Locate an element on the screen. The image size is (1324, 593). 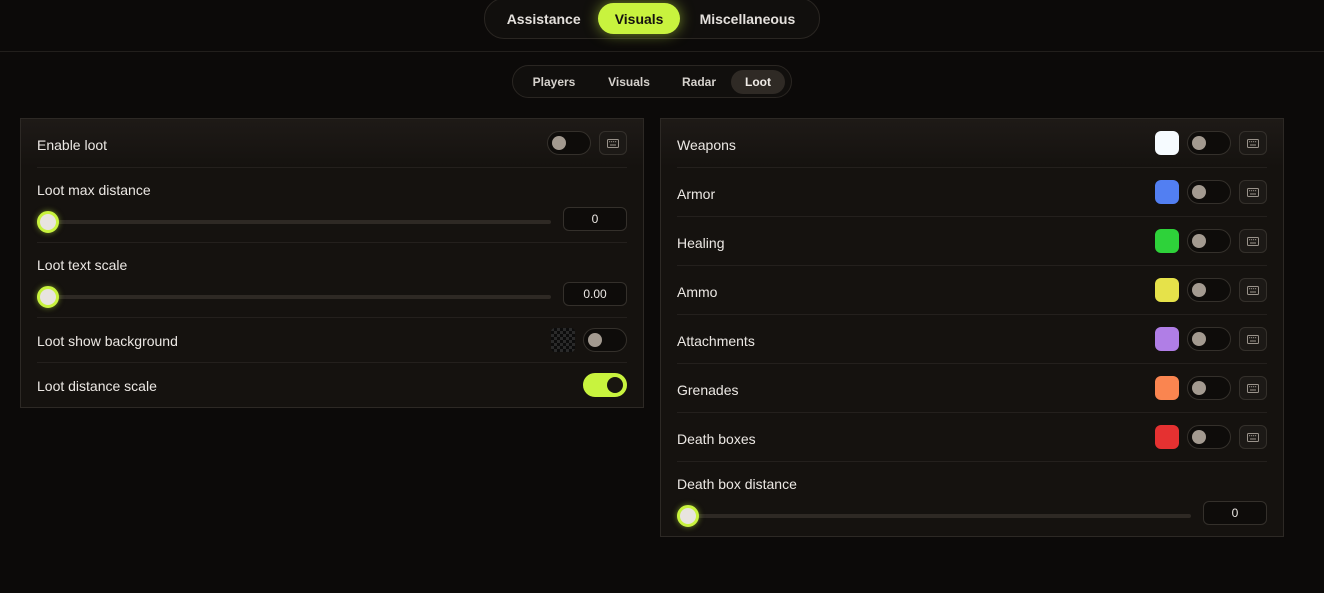
enable-loot-keybind-button is located at coordinates (613, 143).